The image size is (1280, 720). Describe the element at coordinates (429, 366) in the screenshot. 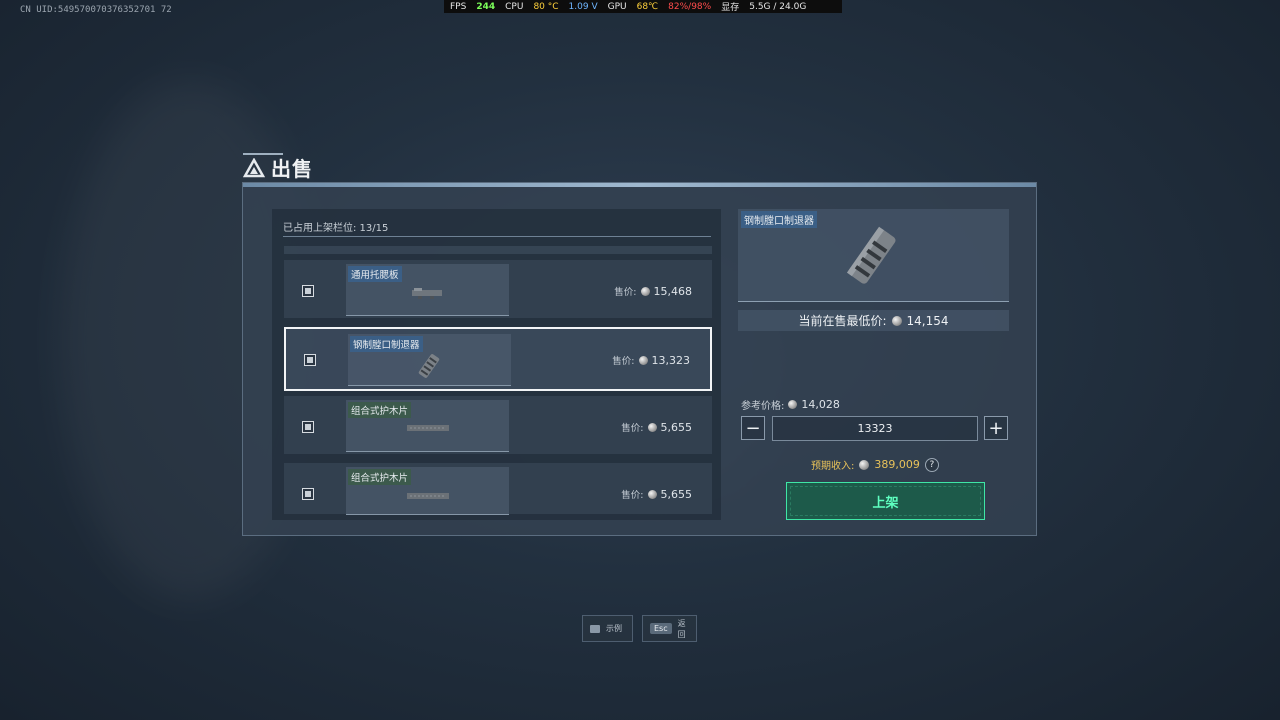

I see `muzzle-brake-icon` at that location.